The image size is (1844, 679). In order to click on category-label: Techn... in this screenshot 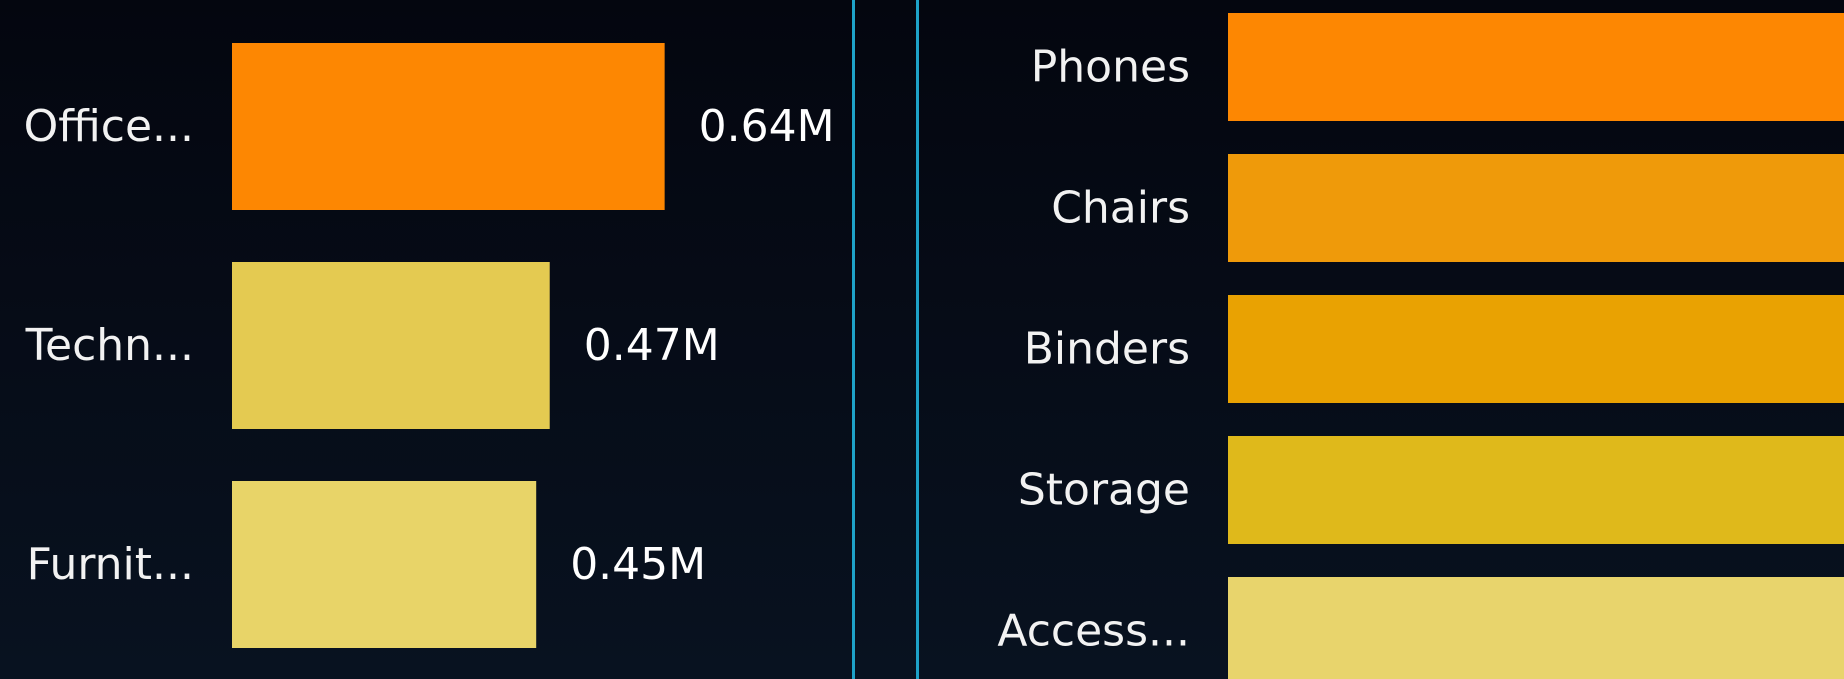, I will do `click(109, 345)`.